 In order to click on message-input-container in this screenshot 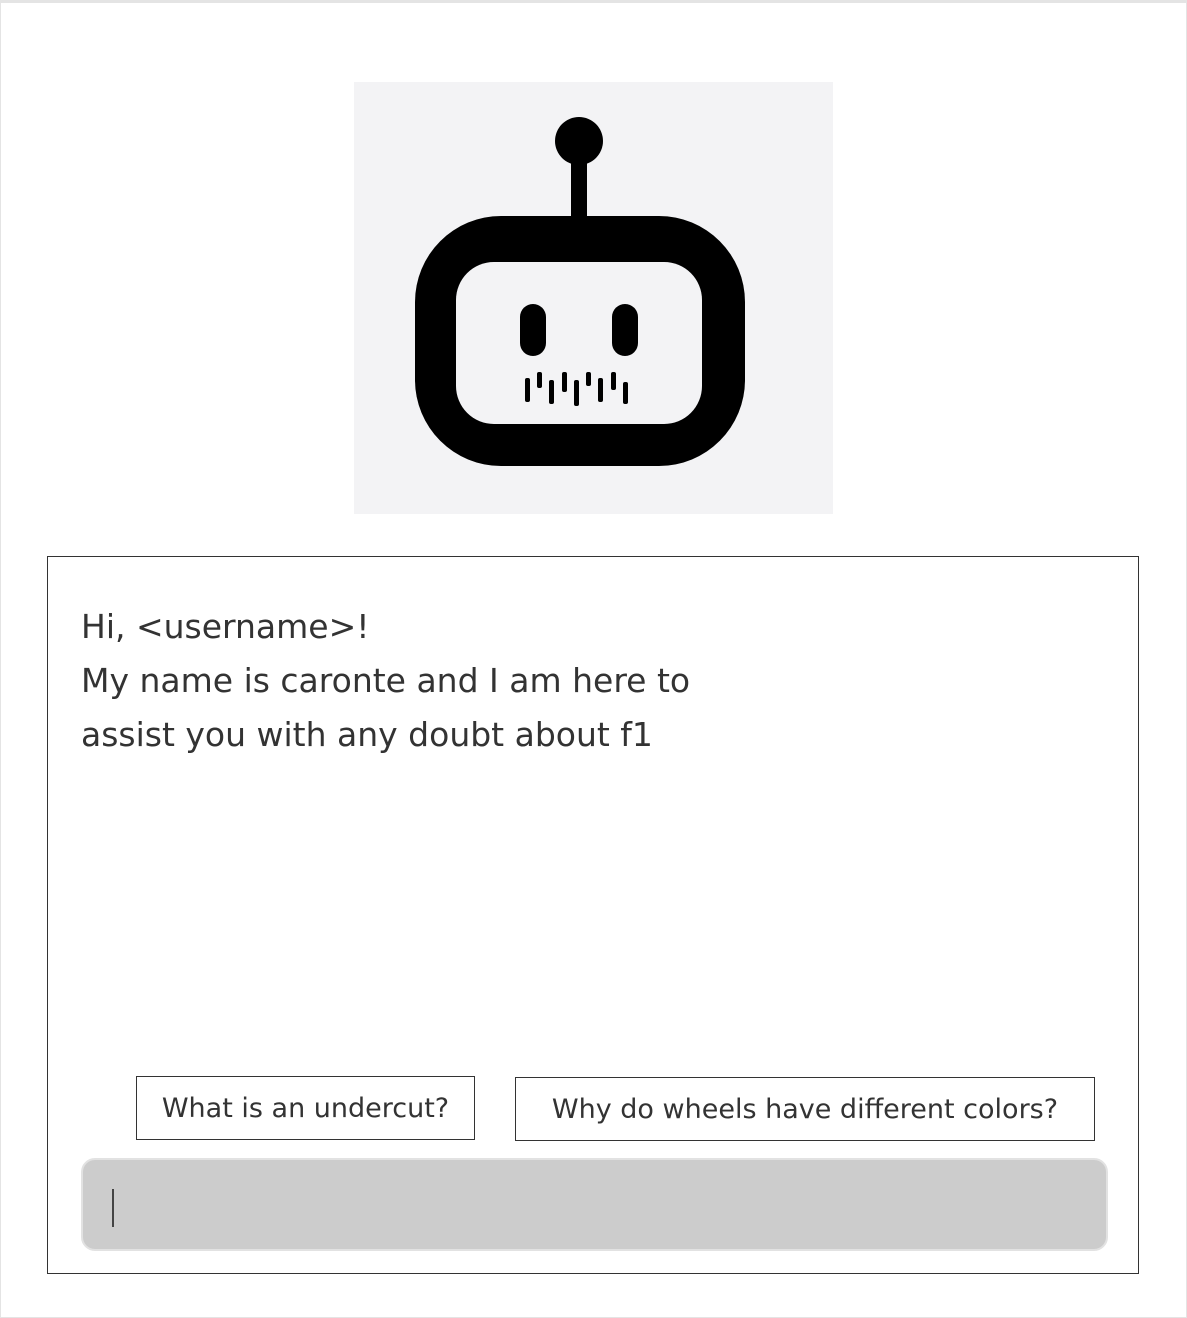, I will do `click(594, 1204)`.